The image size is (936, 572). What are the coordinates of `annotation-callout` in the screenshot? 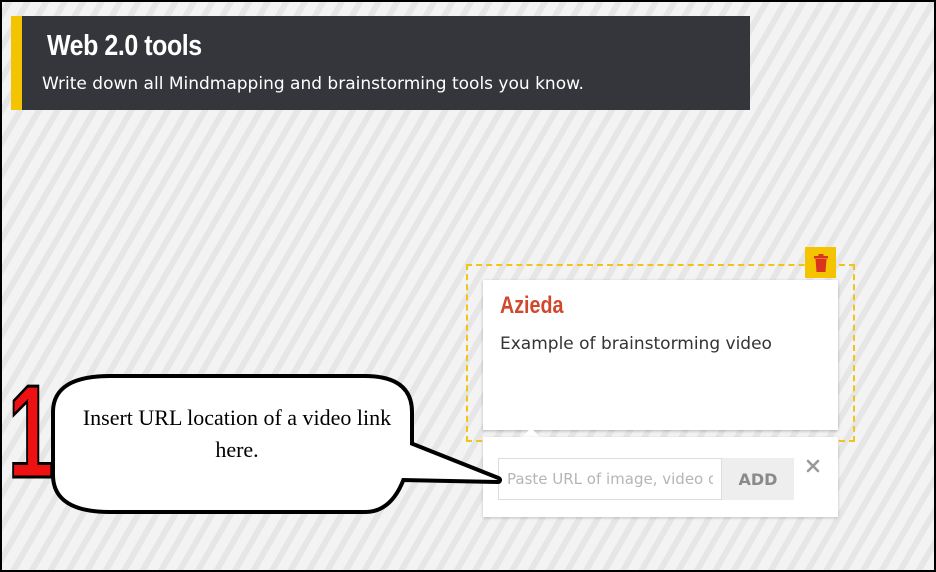 It's located at (276, 444).